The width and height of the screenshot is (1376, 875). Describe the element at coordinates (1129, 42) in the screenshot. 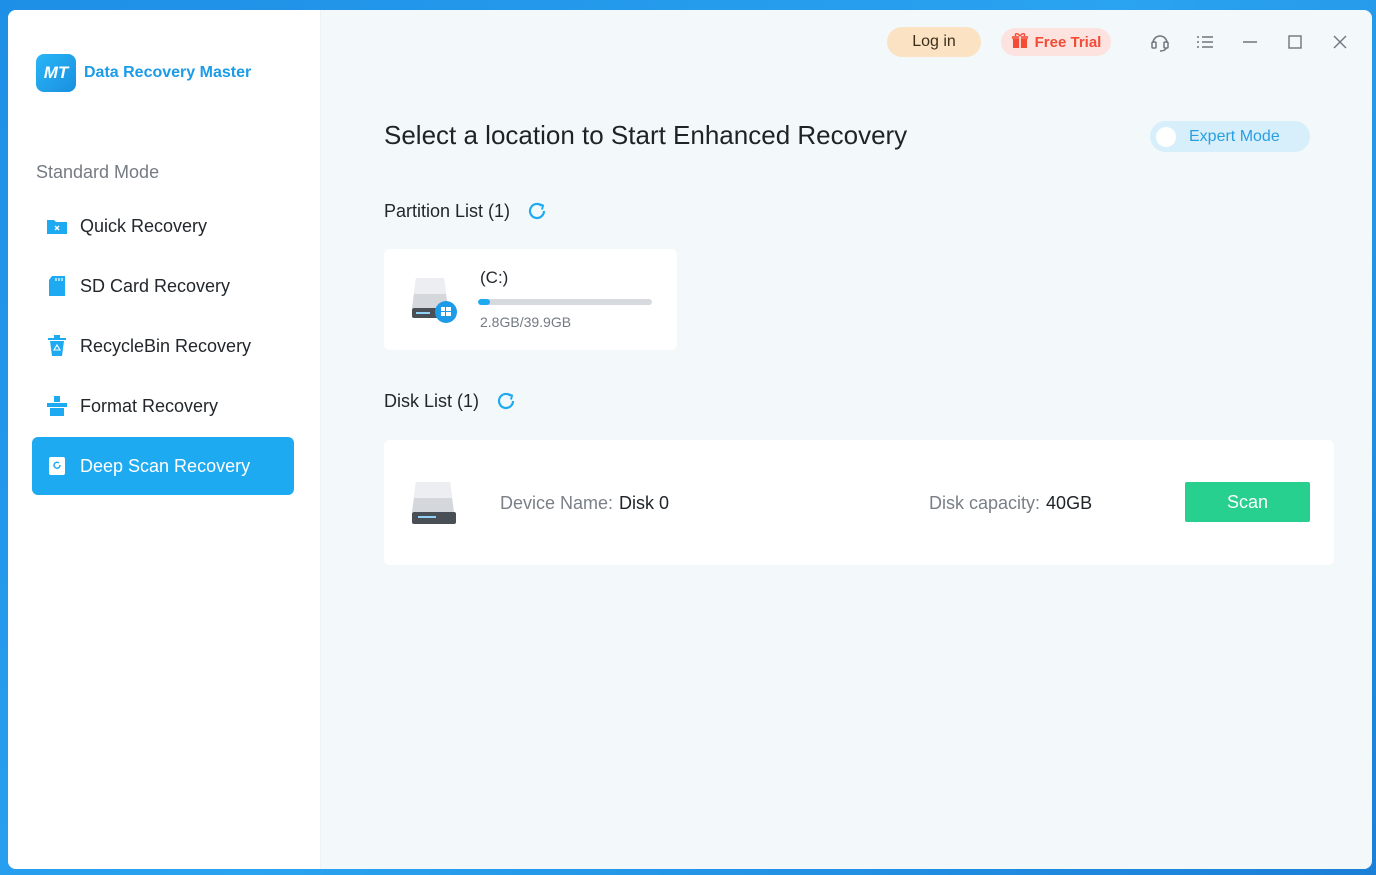

I see `top-bar: Log in Free Trial` at that location.